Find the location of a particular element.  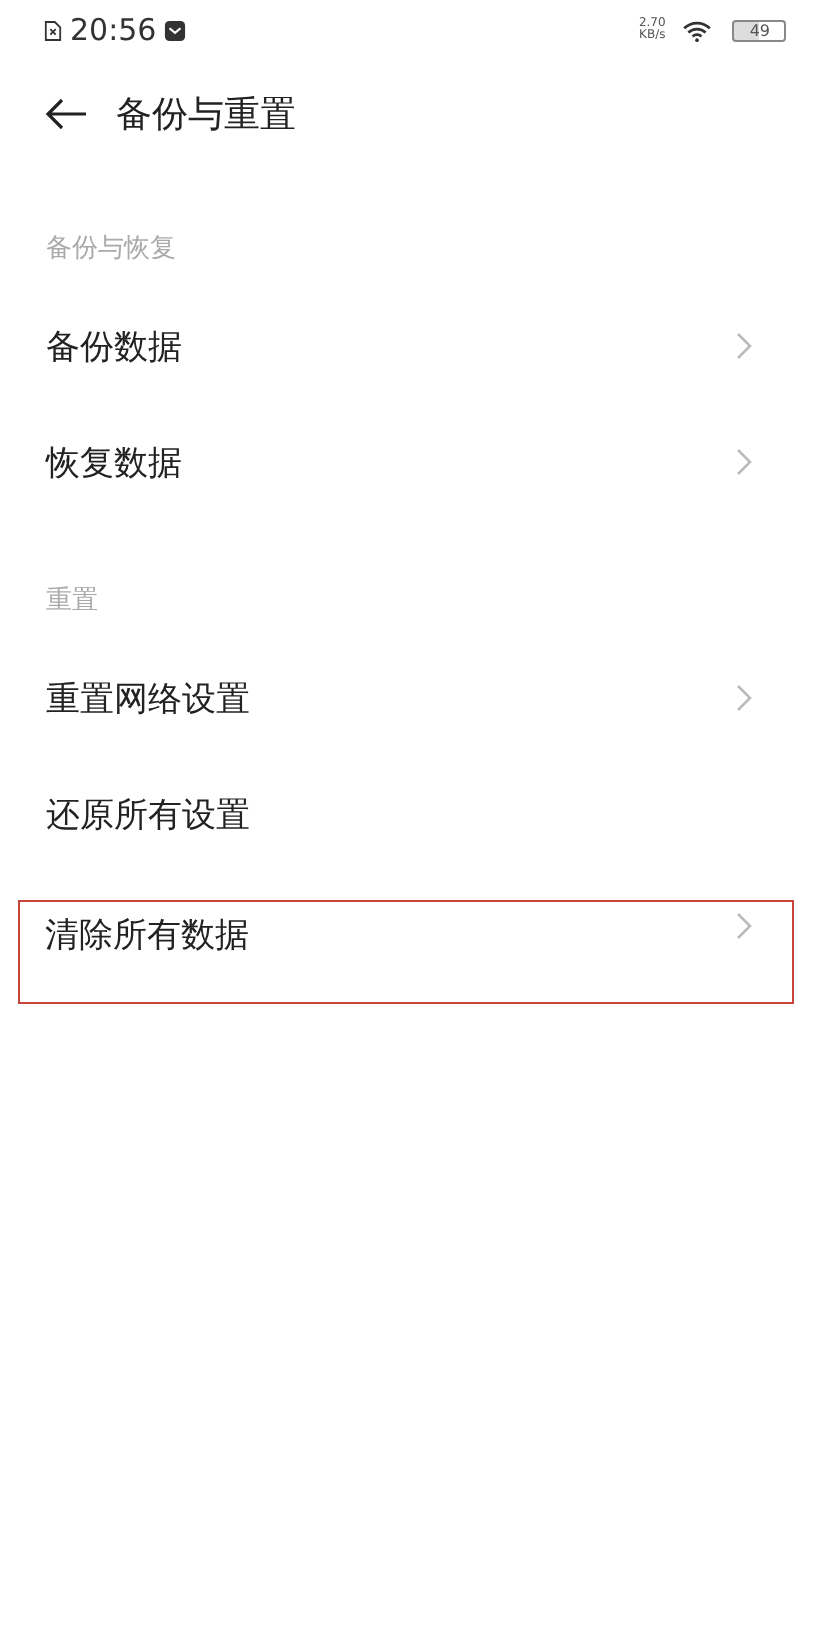

section-header: 备份与恢复 is located at coordinates (111, 249).